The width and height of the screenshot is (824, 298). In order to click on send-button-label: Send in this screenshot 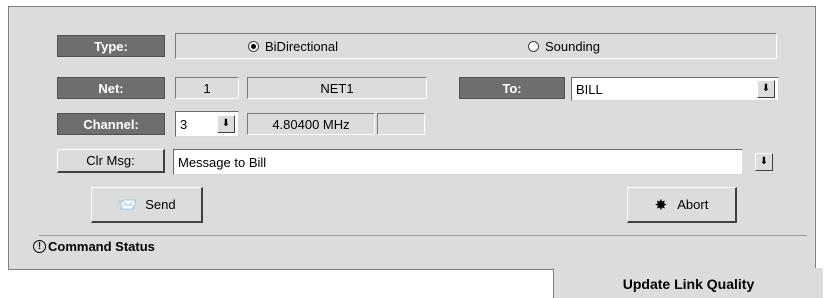, I will do `click(160, 204)`.